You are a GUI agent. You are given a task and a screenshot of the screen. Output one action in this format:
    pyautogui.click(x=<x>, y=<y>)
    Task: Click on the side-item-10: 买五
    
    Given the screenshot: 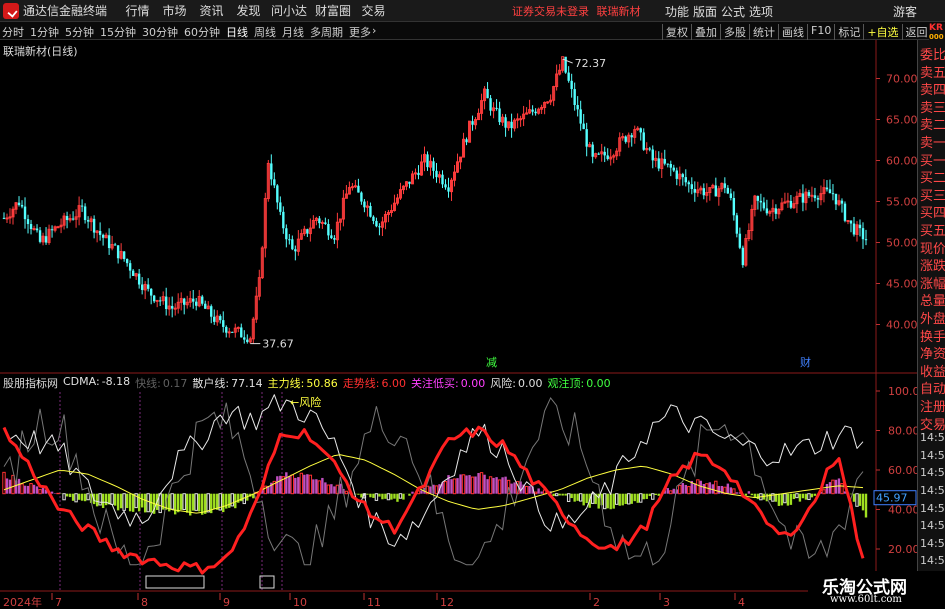 What is the action you would take?
    pyautogui.click(x=932, y=229)
    